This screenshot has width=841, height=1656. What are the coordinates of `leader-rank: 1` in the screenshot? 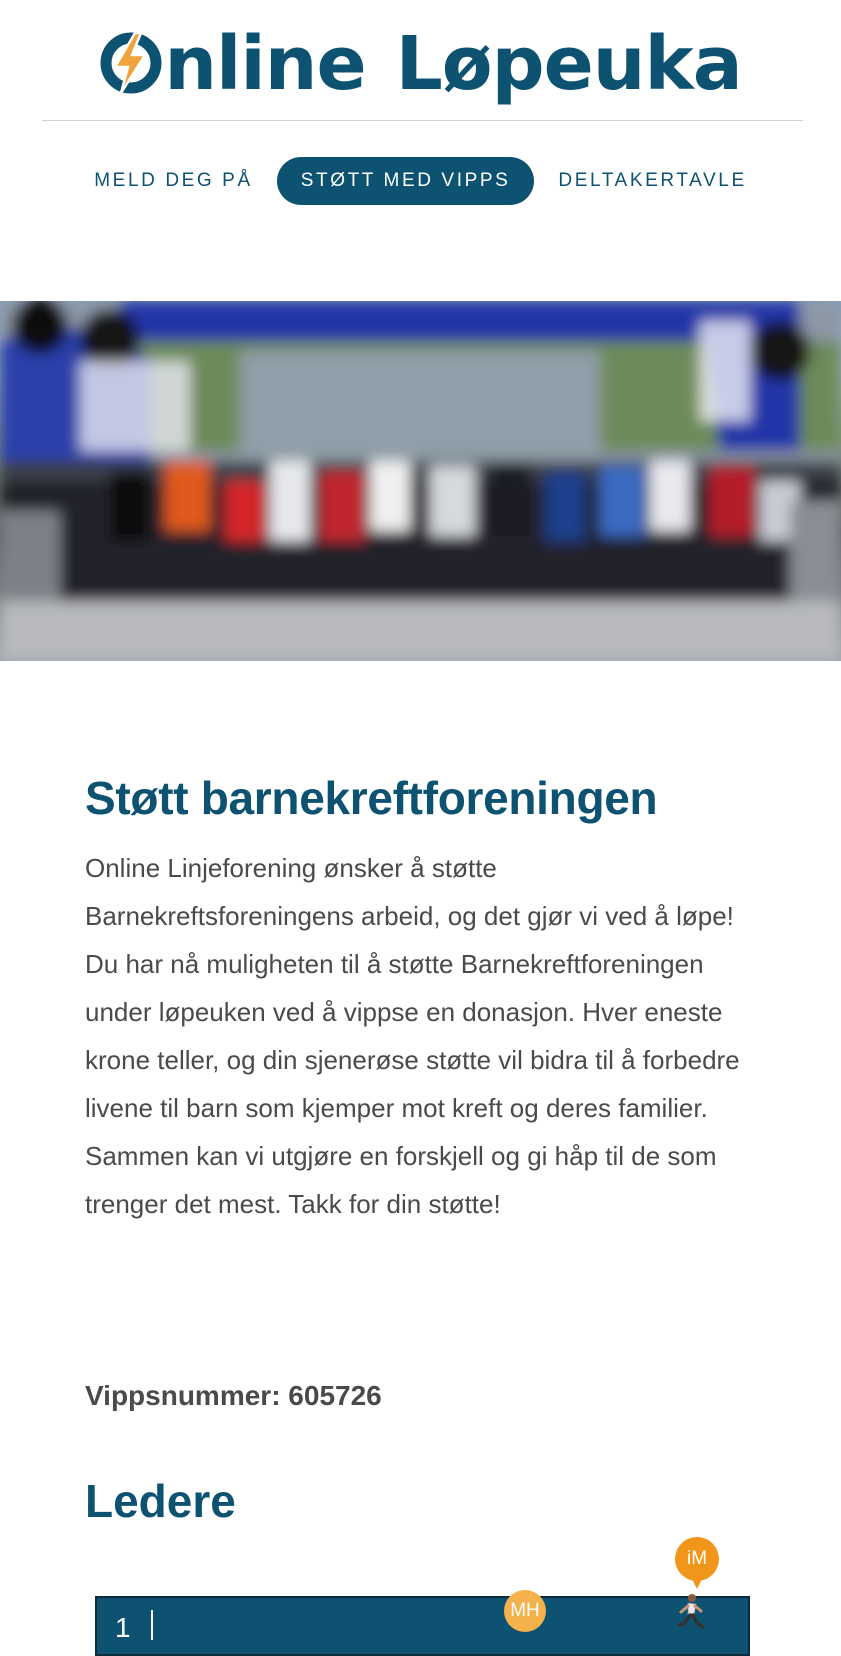 It's located at (123, 1627).